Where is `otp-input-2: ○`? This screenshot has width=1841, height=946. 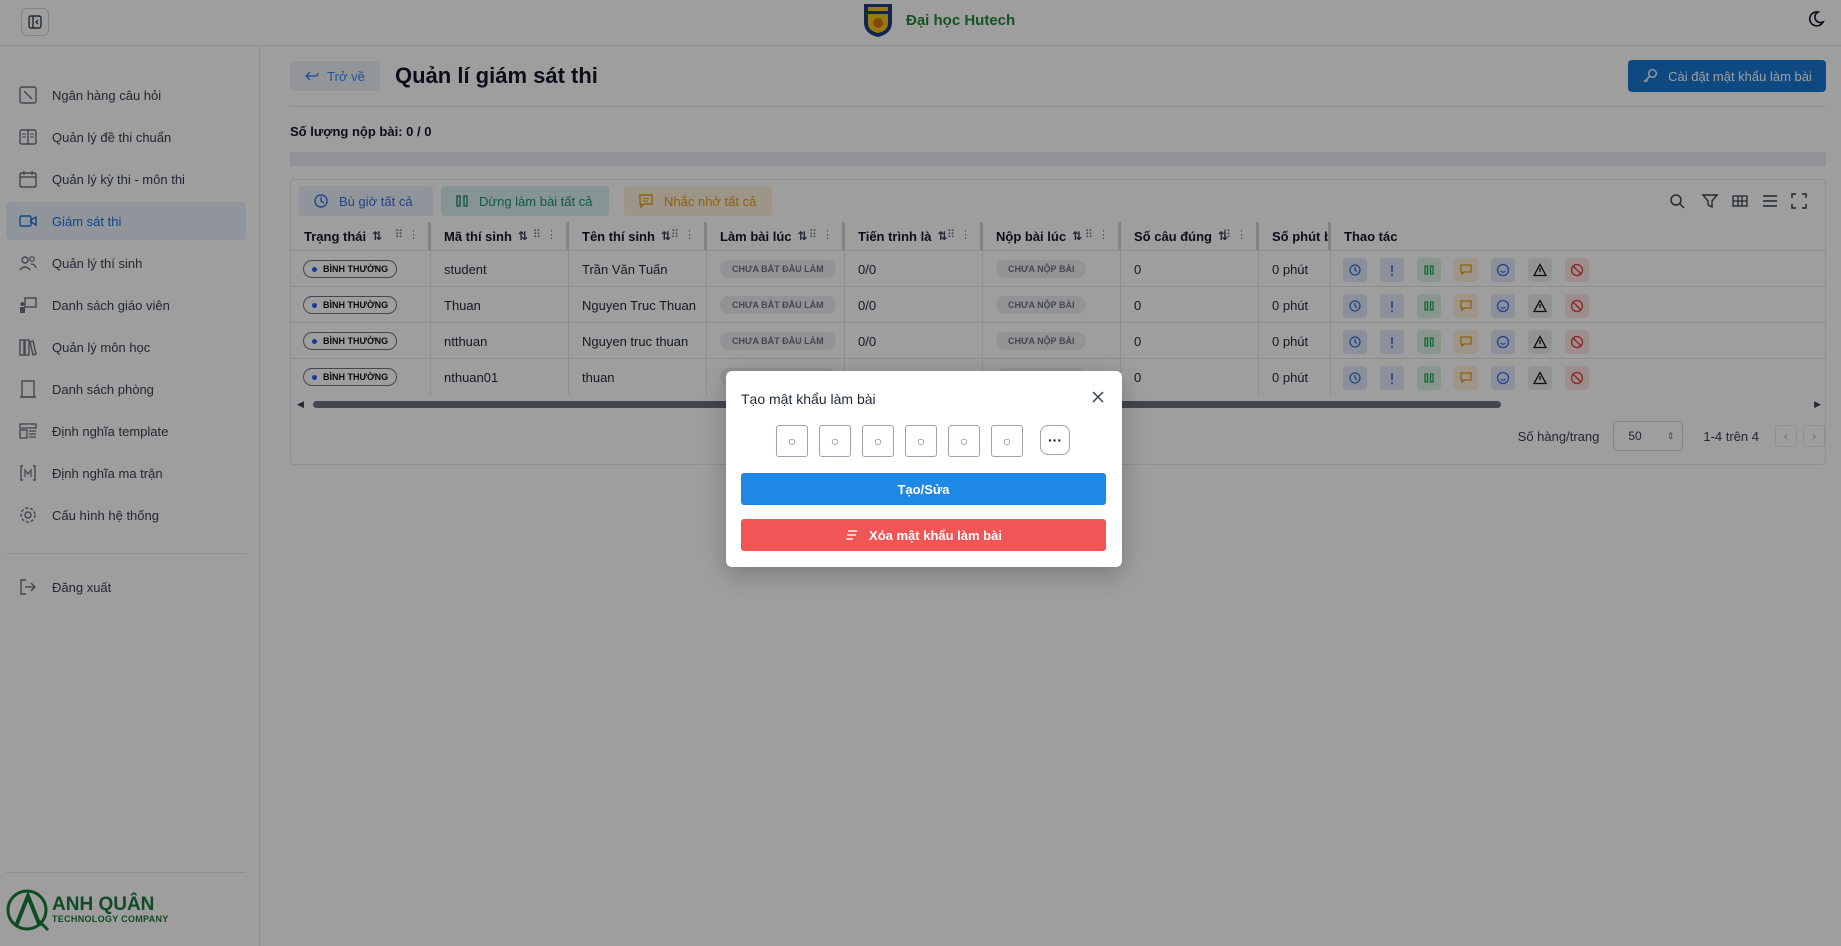
otp-input-2: ○ is located at coordinates (835, 441).